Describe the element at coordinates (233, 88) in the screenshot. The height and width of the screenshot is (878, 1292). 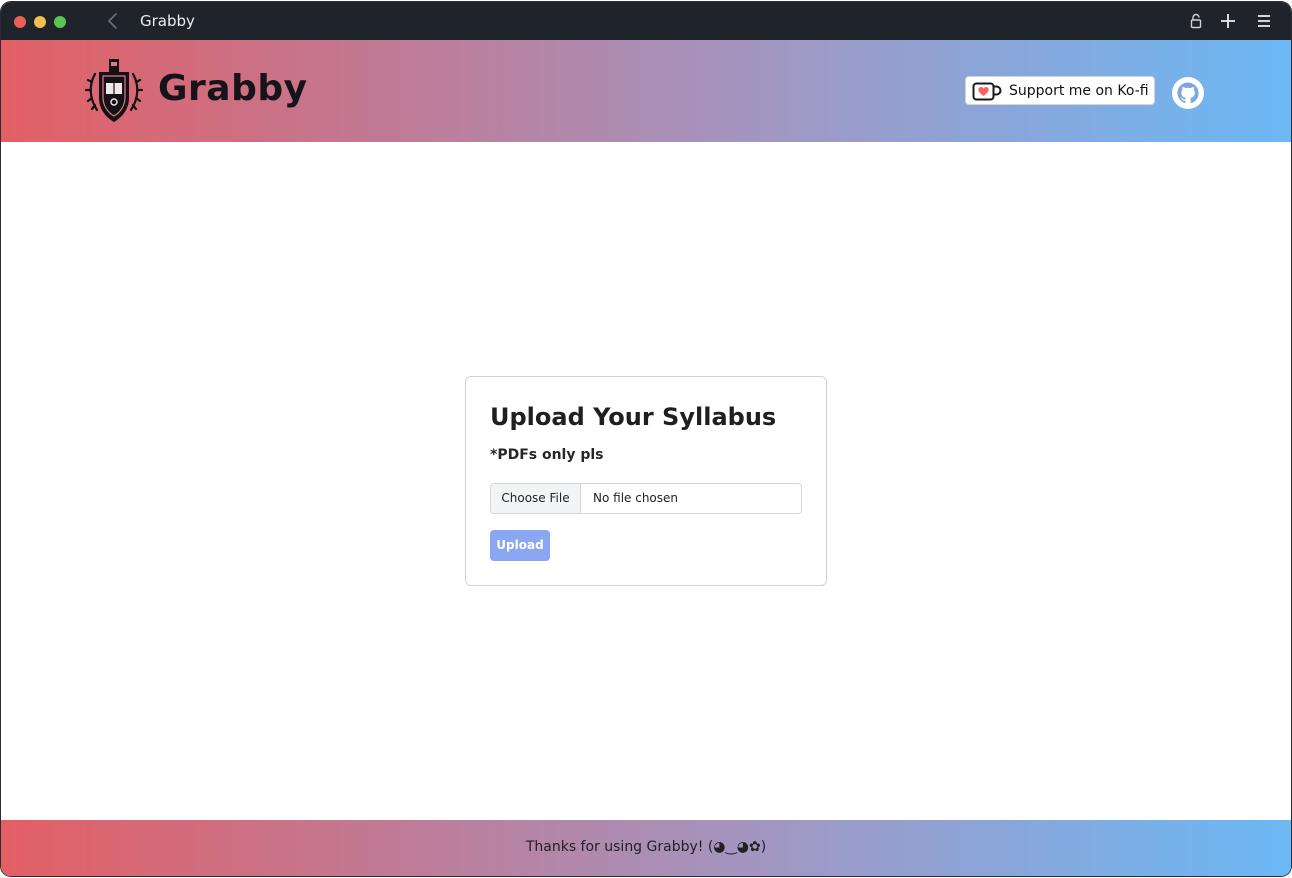
I see `brand-name: Grabby` at that location.